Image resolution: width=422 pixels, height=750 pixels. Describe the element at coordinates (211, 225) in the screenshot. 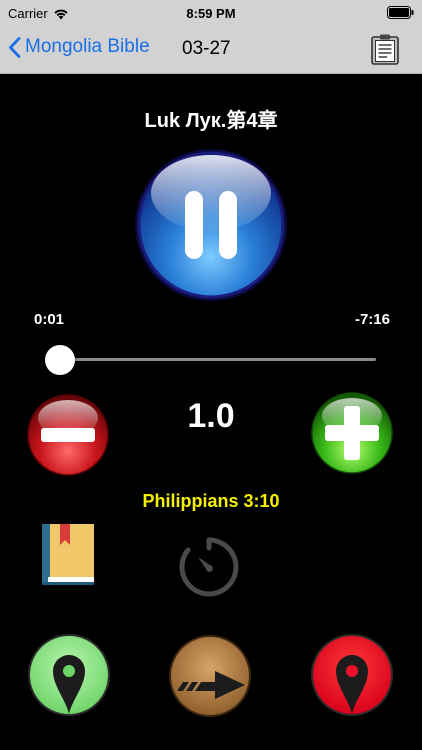

I see `pause-button` at that location.